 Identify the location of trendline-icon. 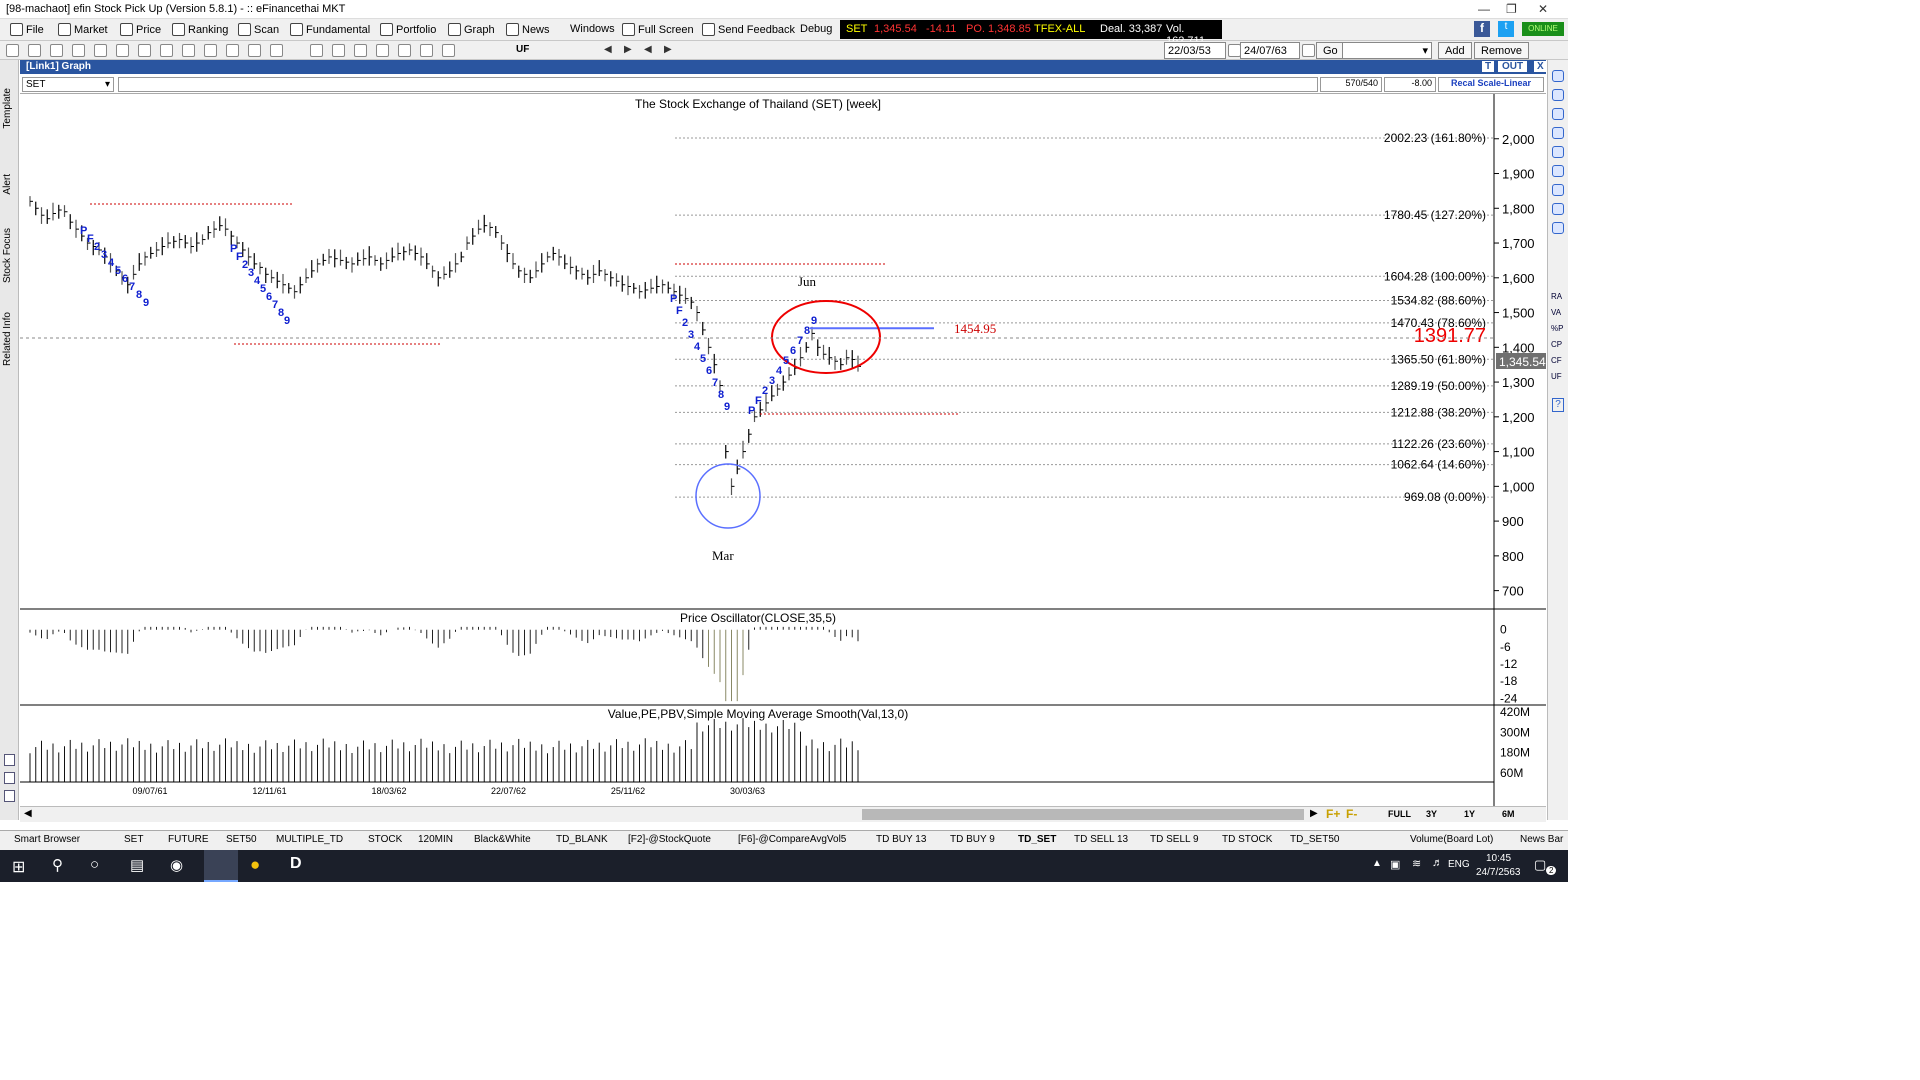
(78, 50).